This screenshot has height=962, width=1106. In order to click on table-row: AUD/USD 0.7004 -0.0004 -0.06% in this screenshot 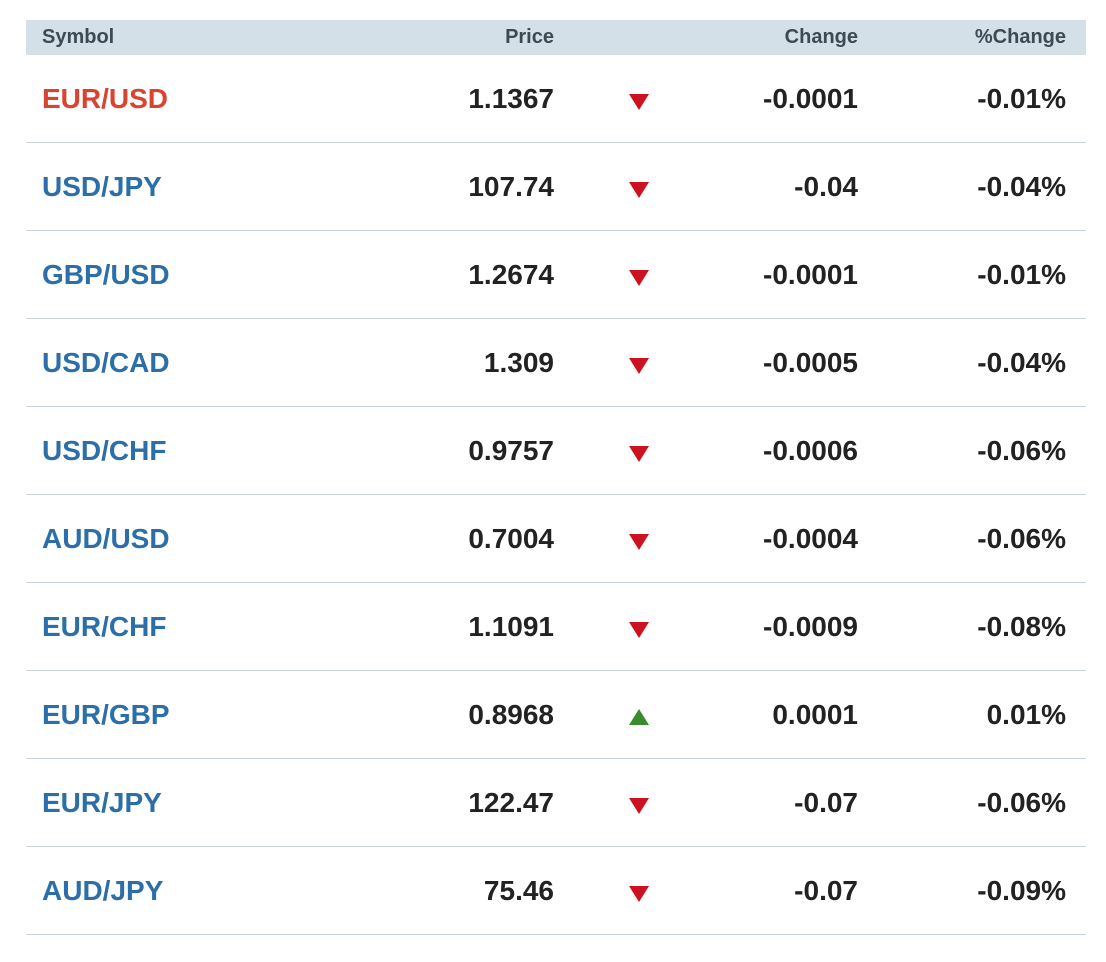, I will do `click(556, 539)`.